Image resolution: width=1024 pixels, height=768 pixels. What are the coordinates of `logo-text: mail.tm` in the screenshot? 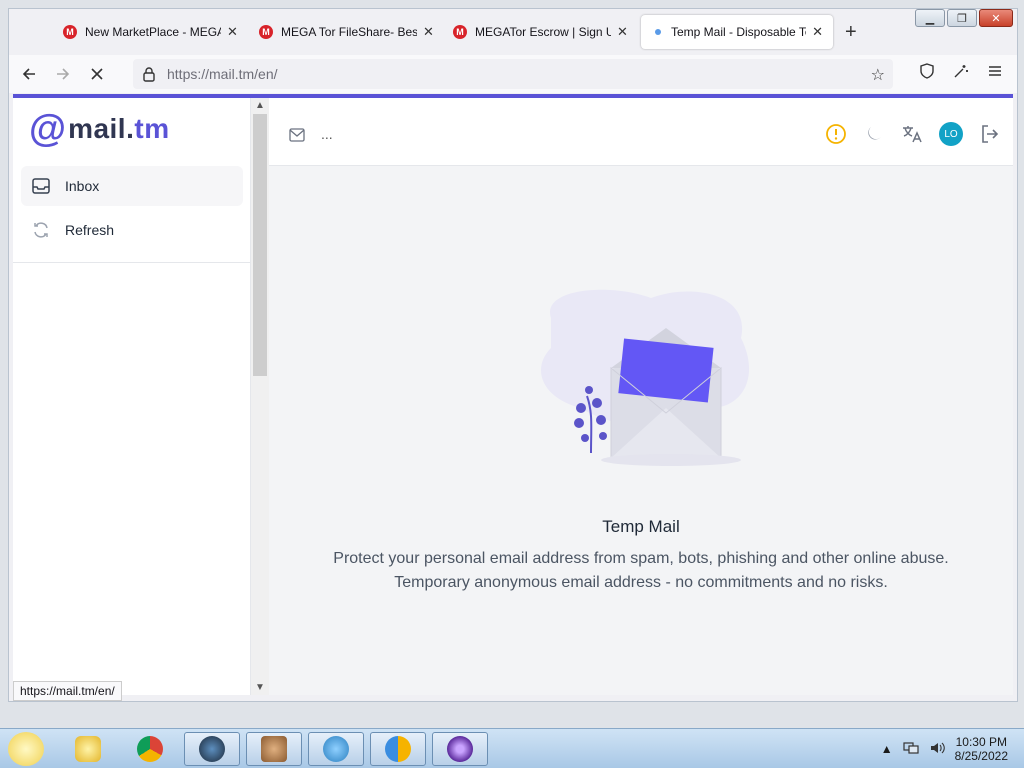 It's located at (119, 129).